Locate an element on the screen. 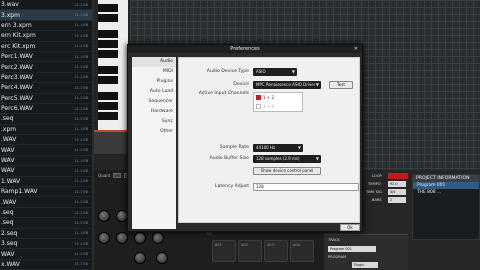 The image size is (480, 270). drum-pad: A04 is located at coordinates (302, 251).